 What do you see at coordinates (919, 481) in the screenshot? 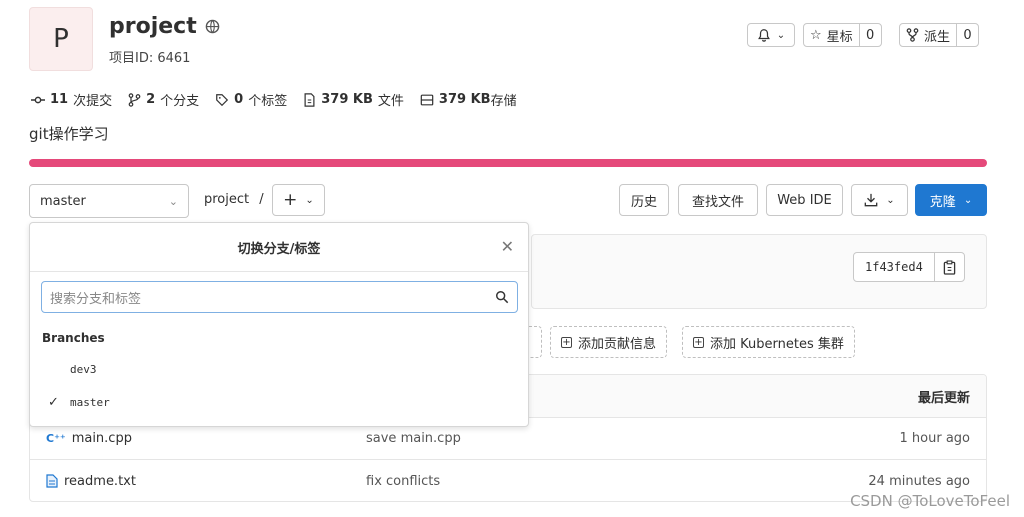
I see `last-update-time: 24 minutes ago` at bounding box center [919, 481].